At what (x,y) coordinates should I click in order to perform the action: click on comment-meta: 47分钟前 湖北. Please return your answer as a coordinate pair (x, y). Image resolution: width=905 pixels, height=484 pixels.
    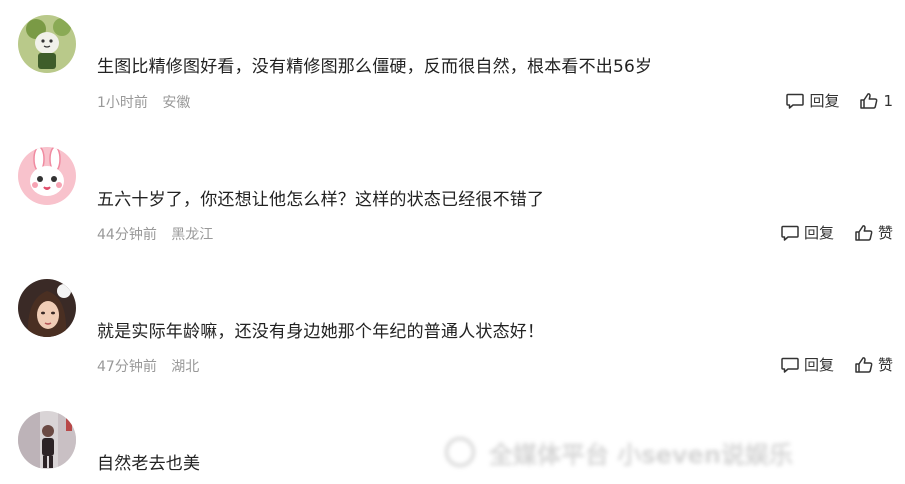
    Looking at the image, I should click on (148, 366).